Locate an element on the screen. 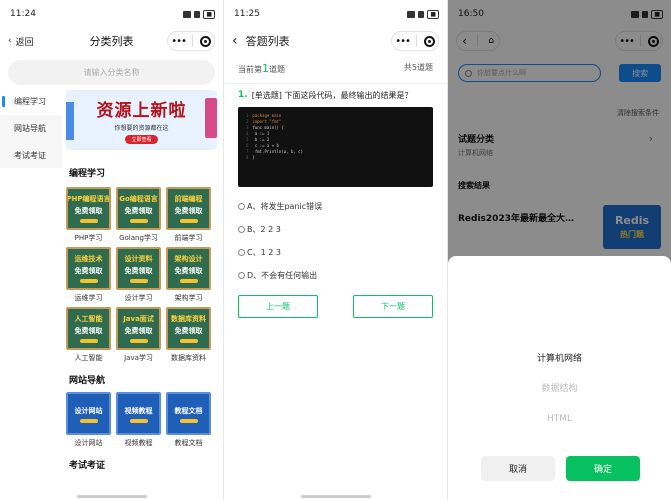  thumbnail: Java面试 免费领取 is located at coordinates (138, 328).